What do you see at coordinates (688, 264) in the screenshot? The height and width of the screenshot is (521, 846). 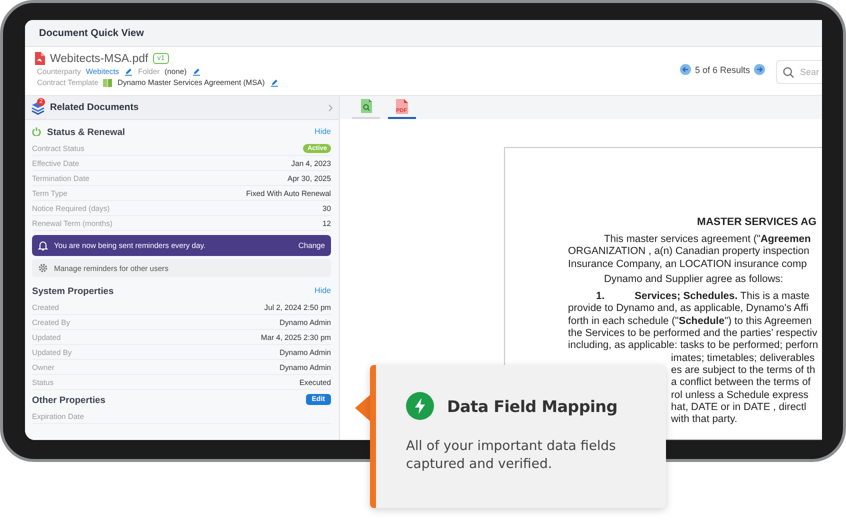 I see `document-line: Insurance Company, an LOCATION insurance comp` at bounding box center [688, 264].